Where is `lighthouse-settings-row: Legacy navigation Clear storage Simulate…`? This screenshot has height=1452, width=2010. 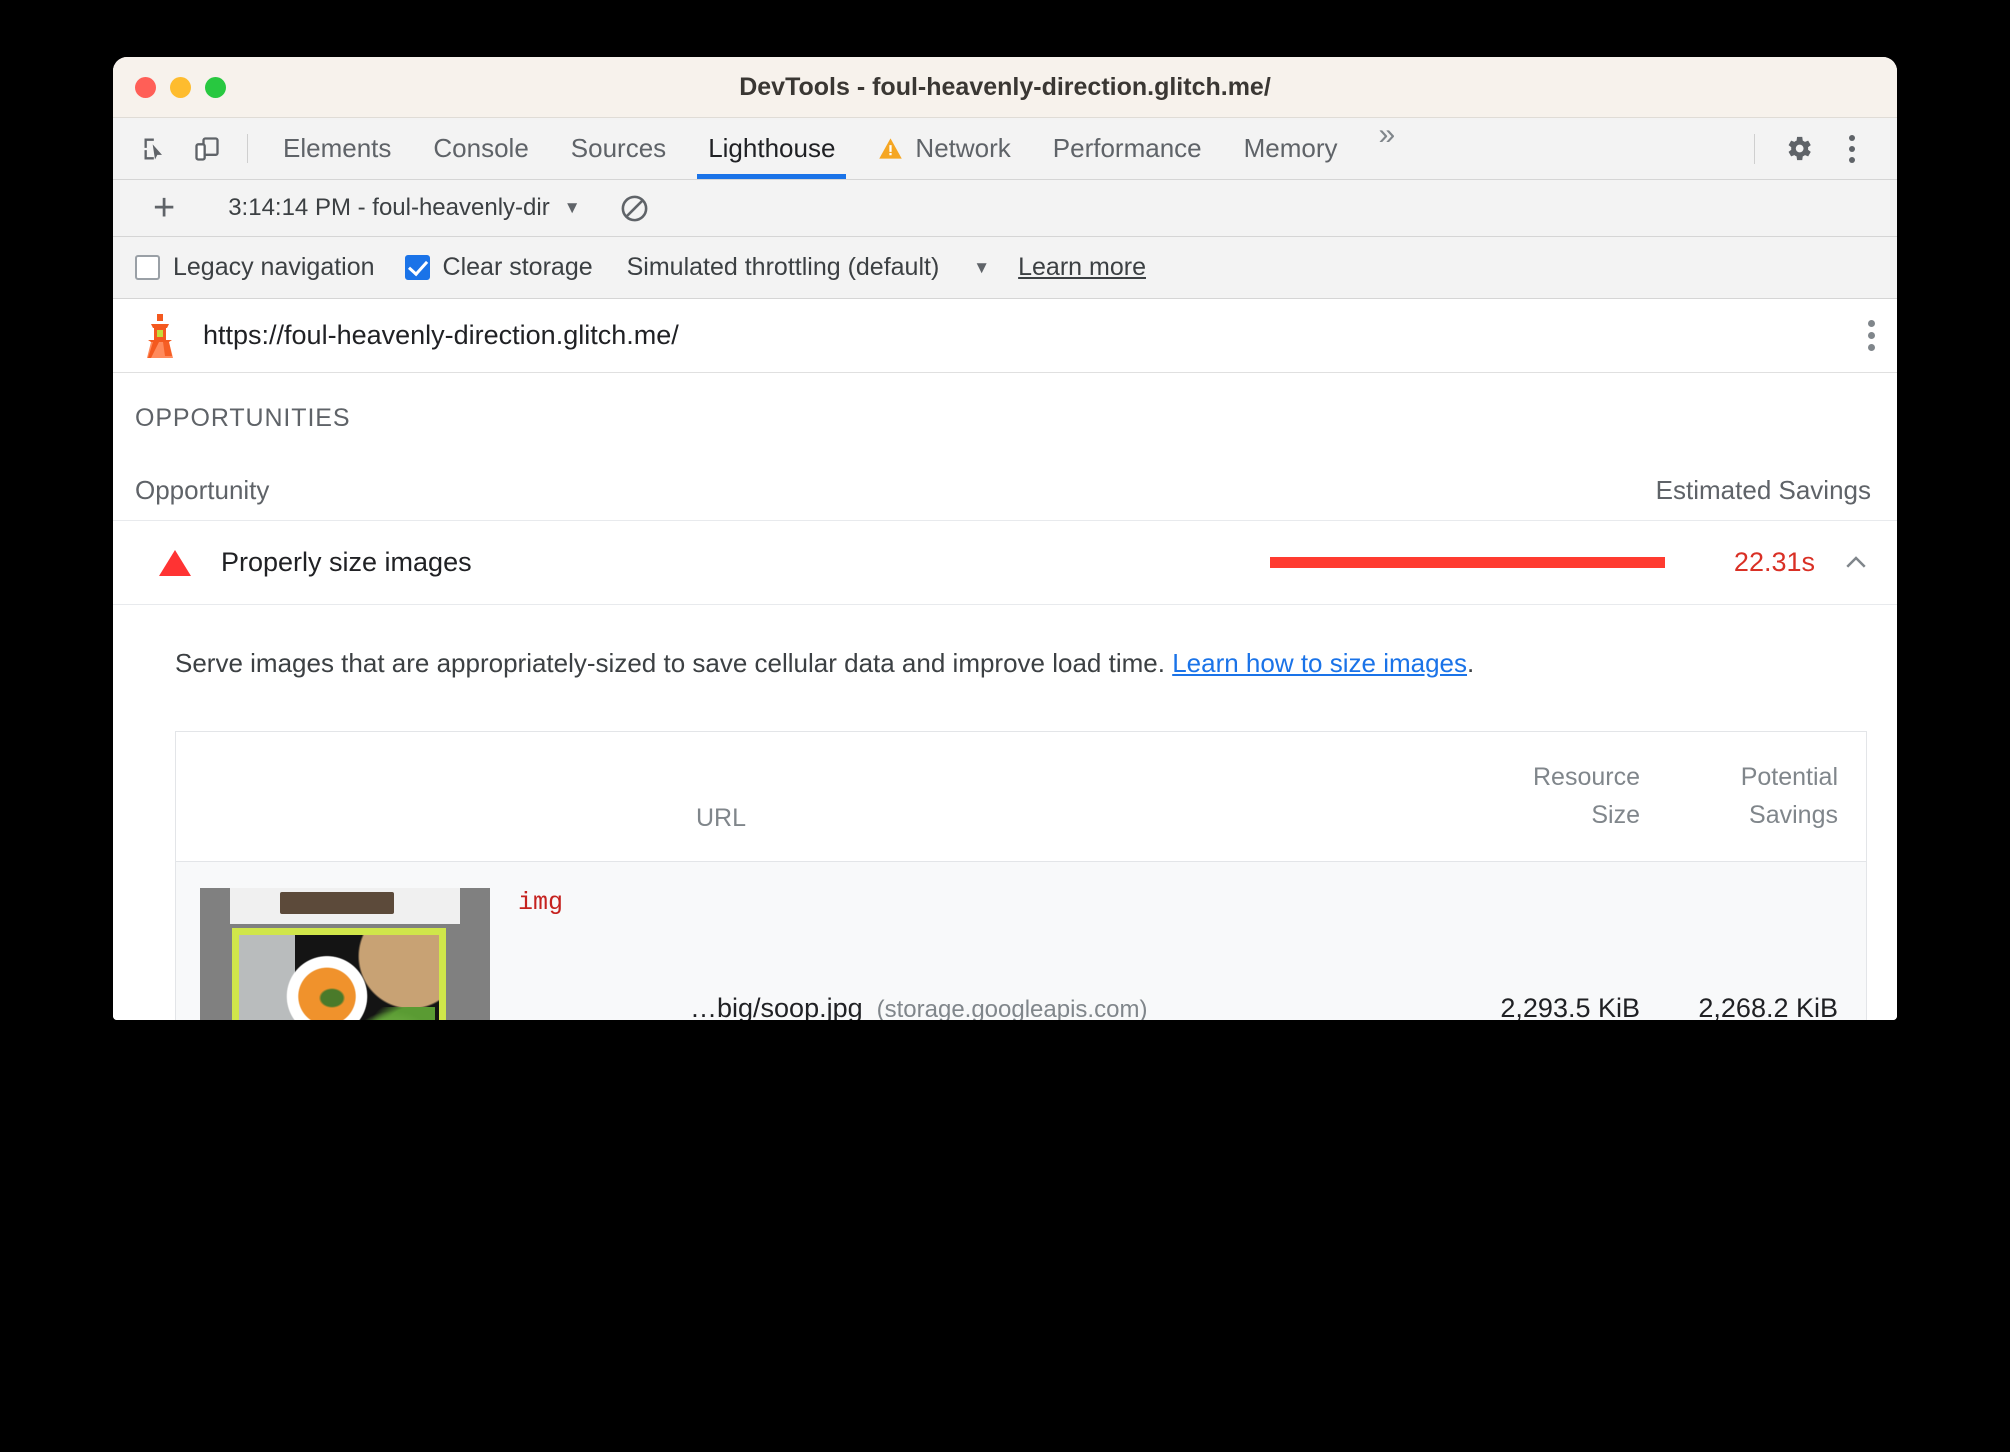 lighthouse-settings-row: Legacy navigation Clear storage Simulate… is located at coordinates (1005, 268).